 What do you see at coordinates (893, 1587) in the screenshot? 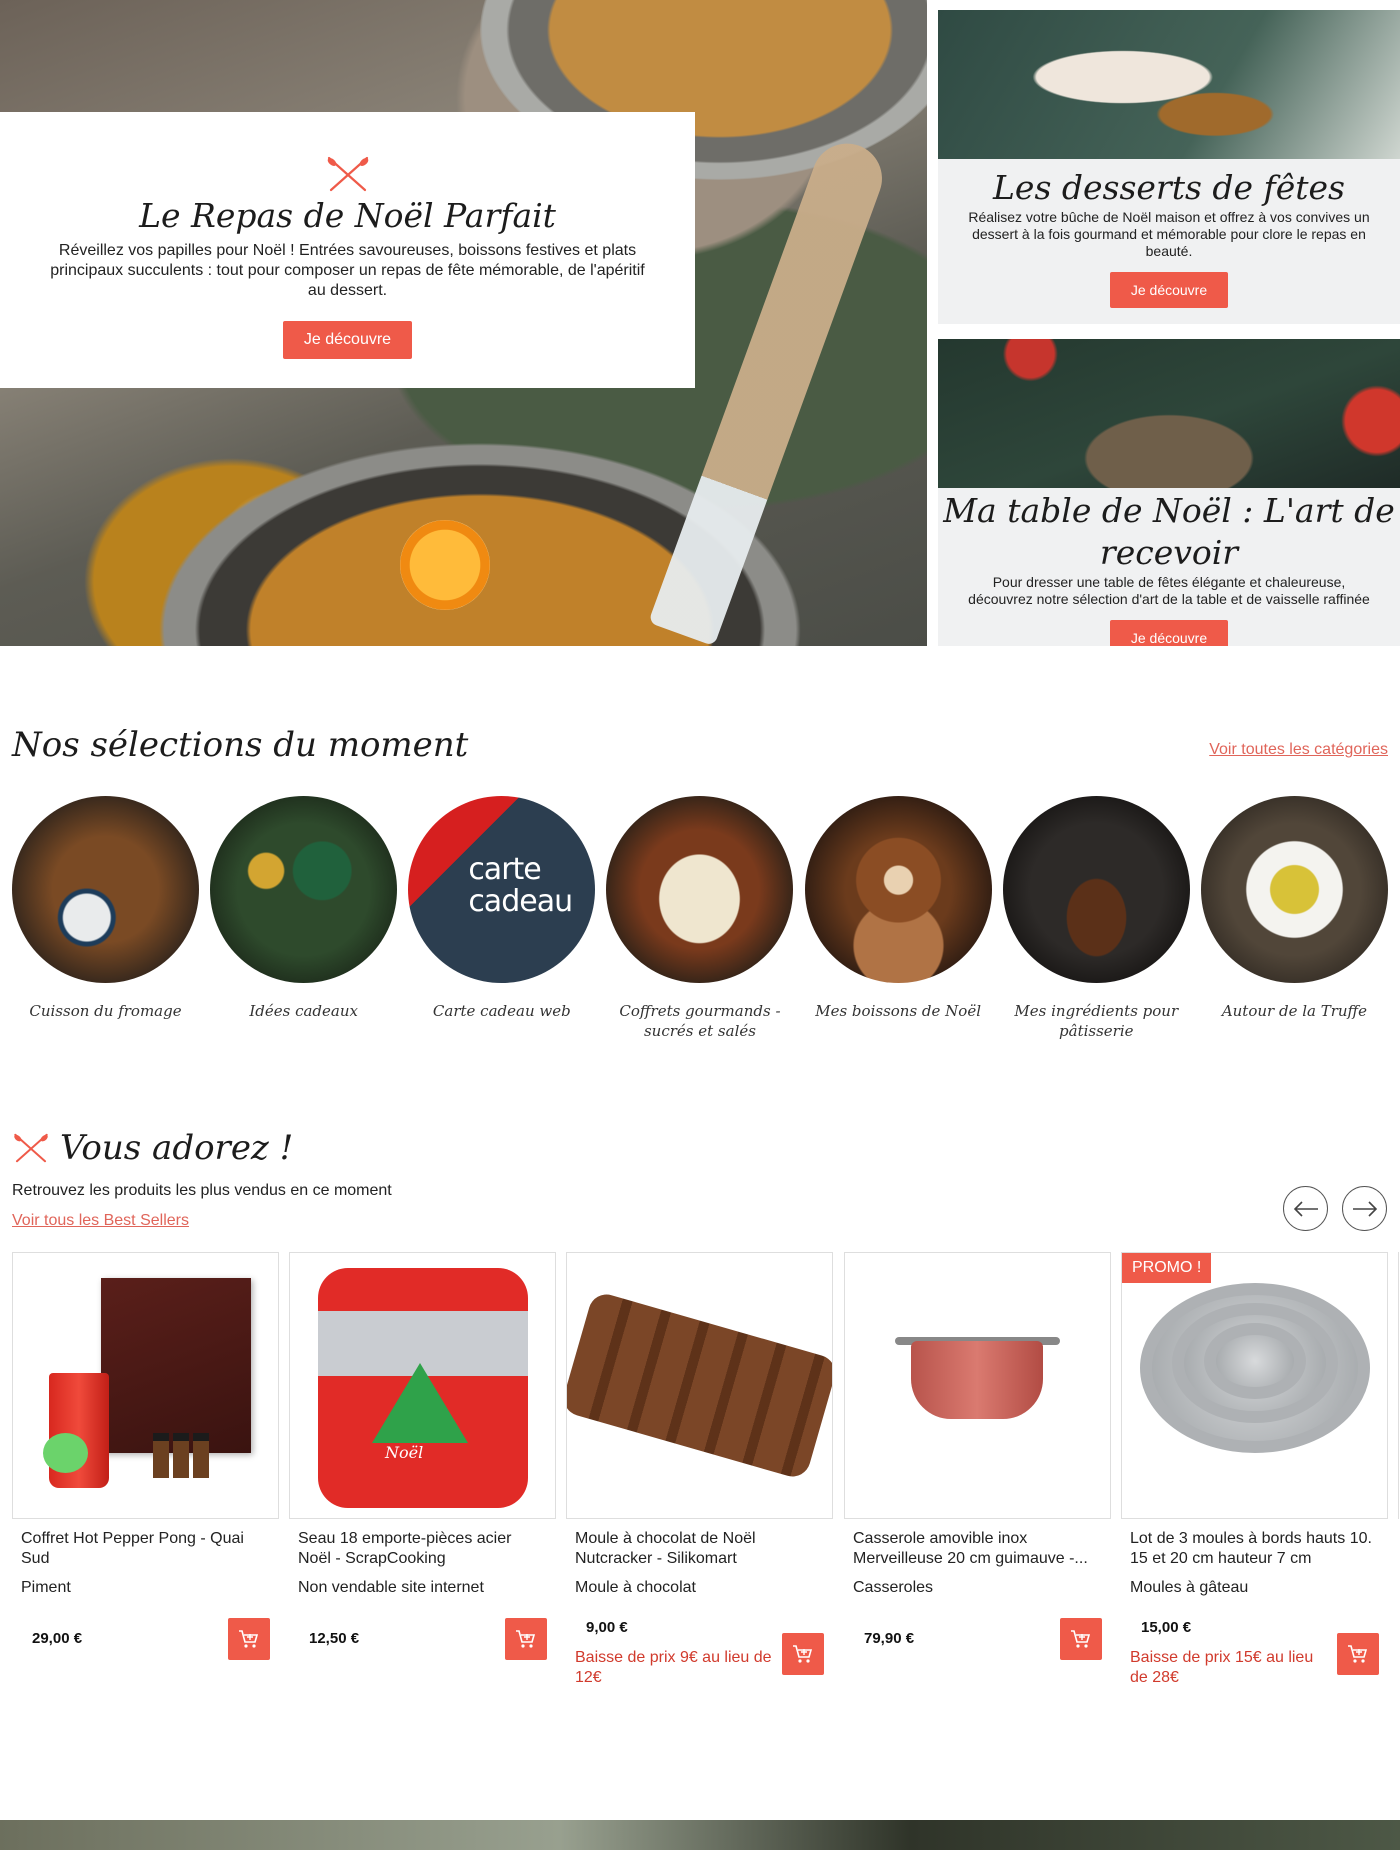
I see `product-category: Casseroles` at bounding box center [893, 1587].